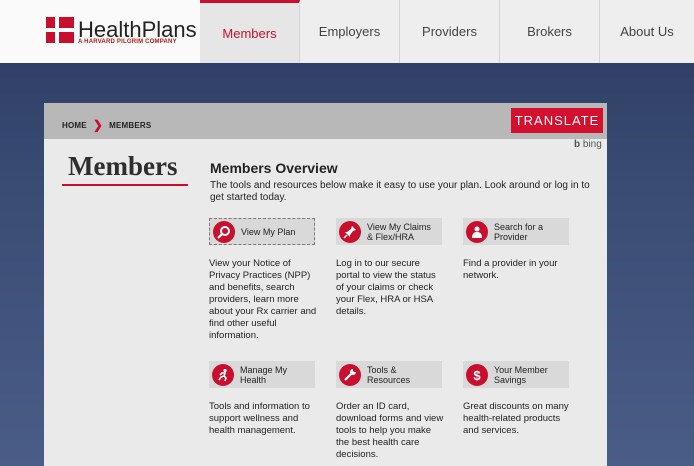  Describe the element at coordinates (399, 231) in the screenshot. I see `tile-label: View My Claims & Flex/HRA` at that location.